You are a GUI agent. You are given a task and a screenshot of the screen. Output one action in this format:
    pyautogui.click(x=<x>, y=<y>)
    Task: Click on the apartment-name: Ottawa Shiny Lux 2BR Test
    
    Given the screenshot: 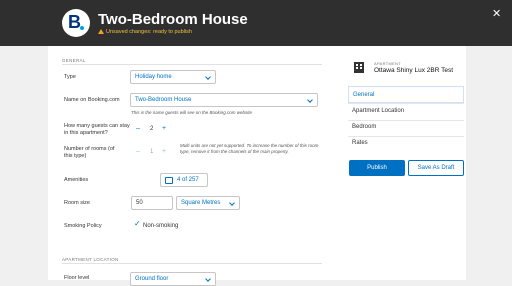 What is the action you would take?
    pyautogui.click(x=414, y=70)
    